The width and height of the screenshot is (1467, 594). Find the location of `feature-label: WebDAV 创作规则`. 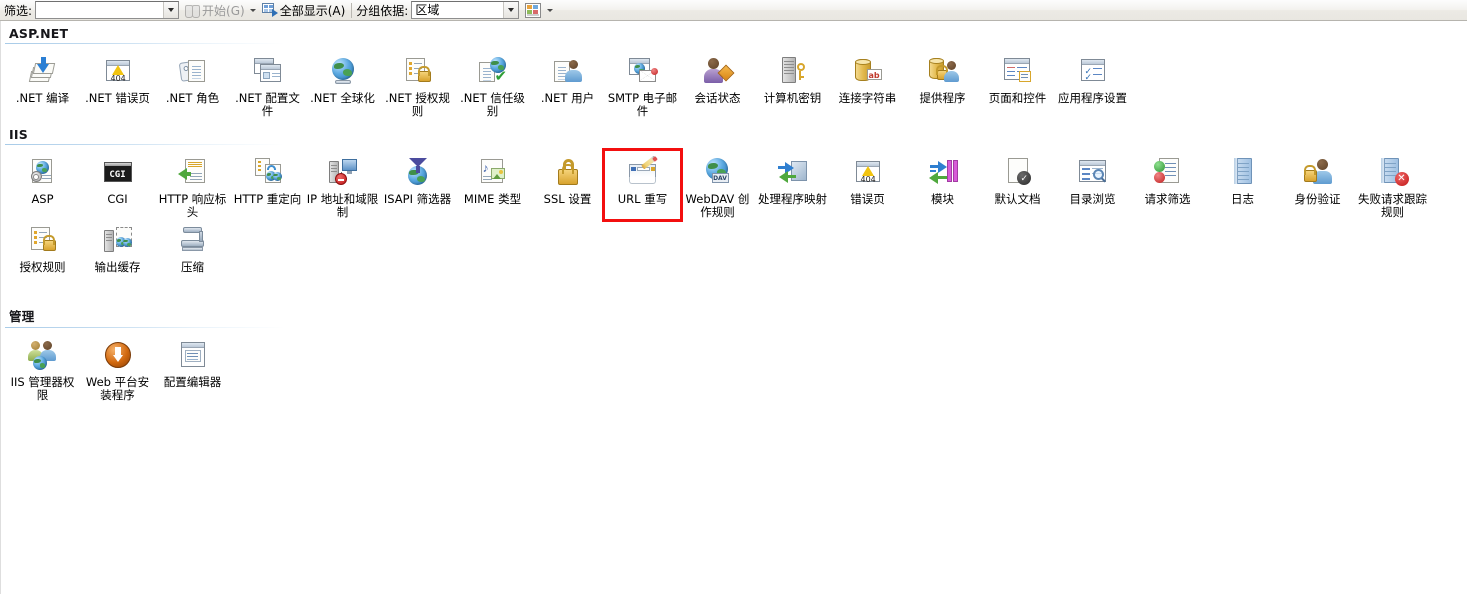

feature-label: WebDAV 创作规则 is located at coordinates (717, 205).